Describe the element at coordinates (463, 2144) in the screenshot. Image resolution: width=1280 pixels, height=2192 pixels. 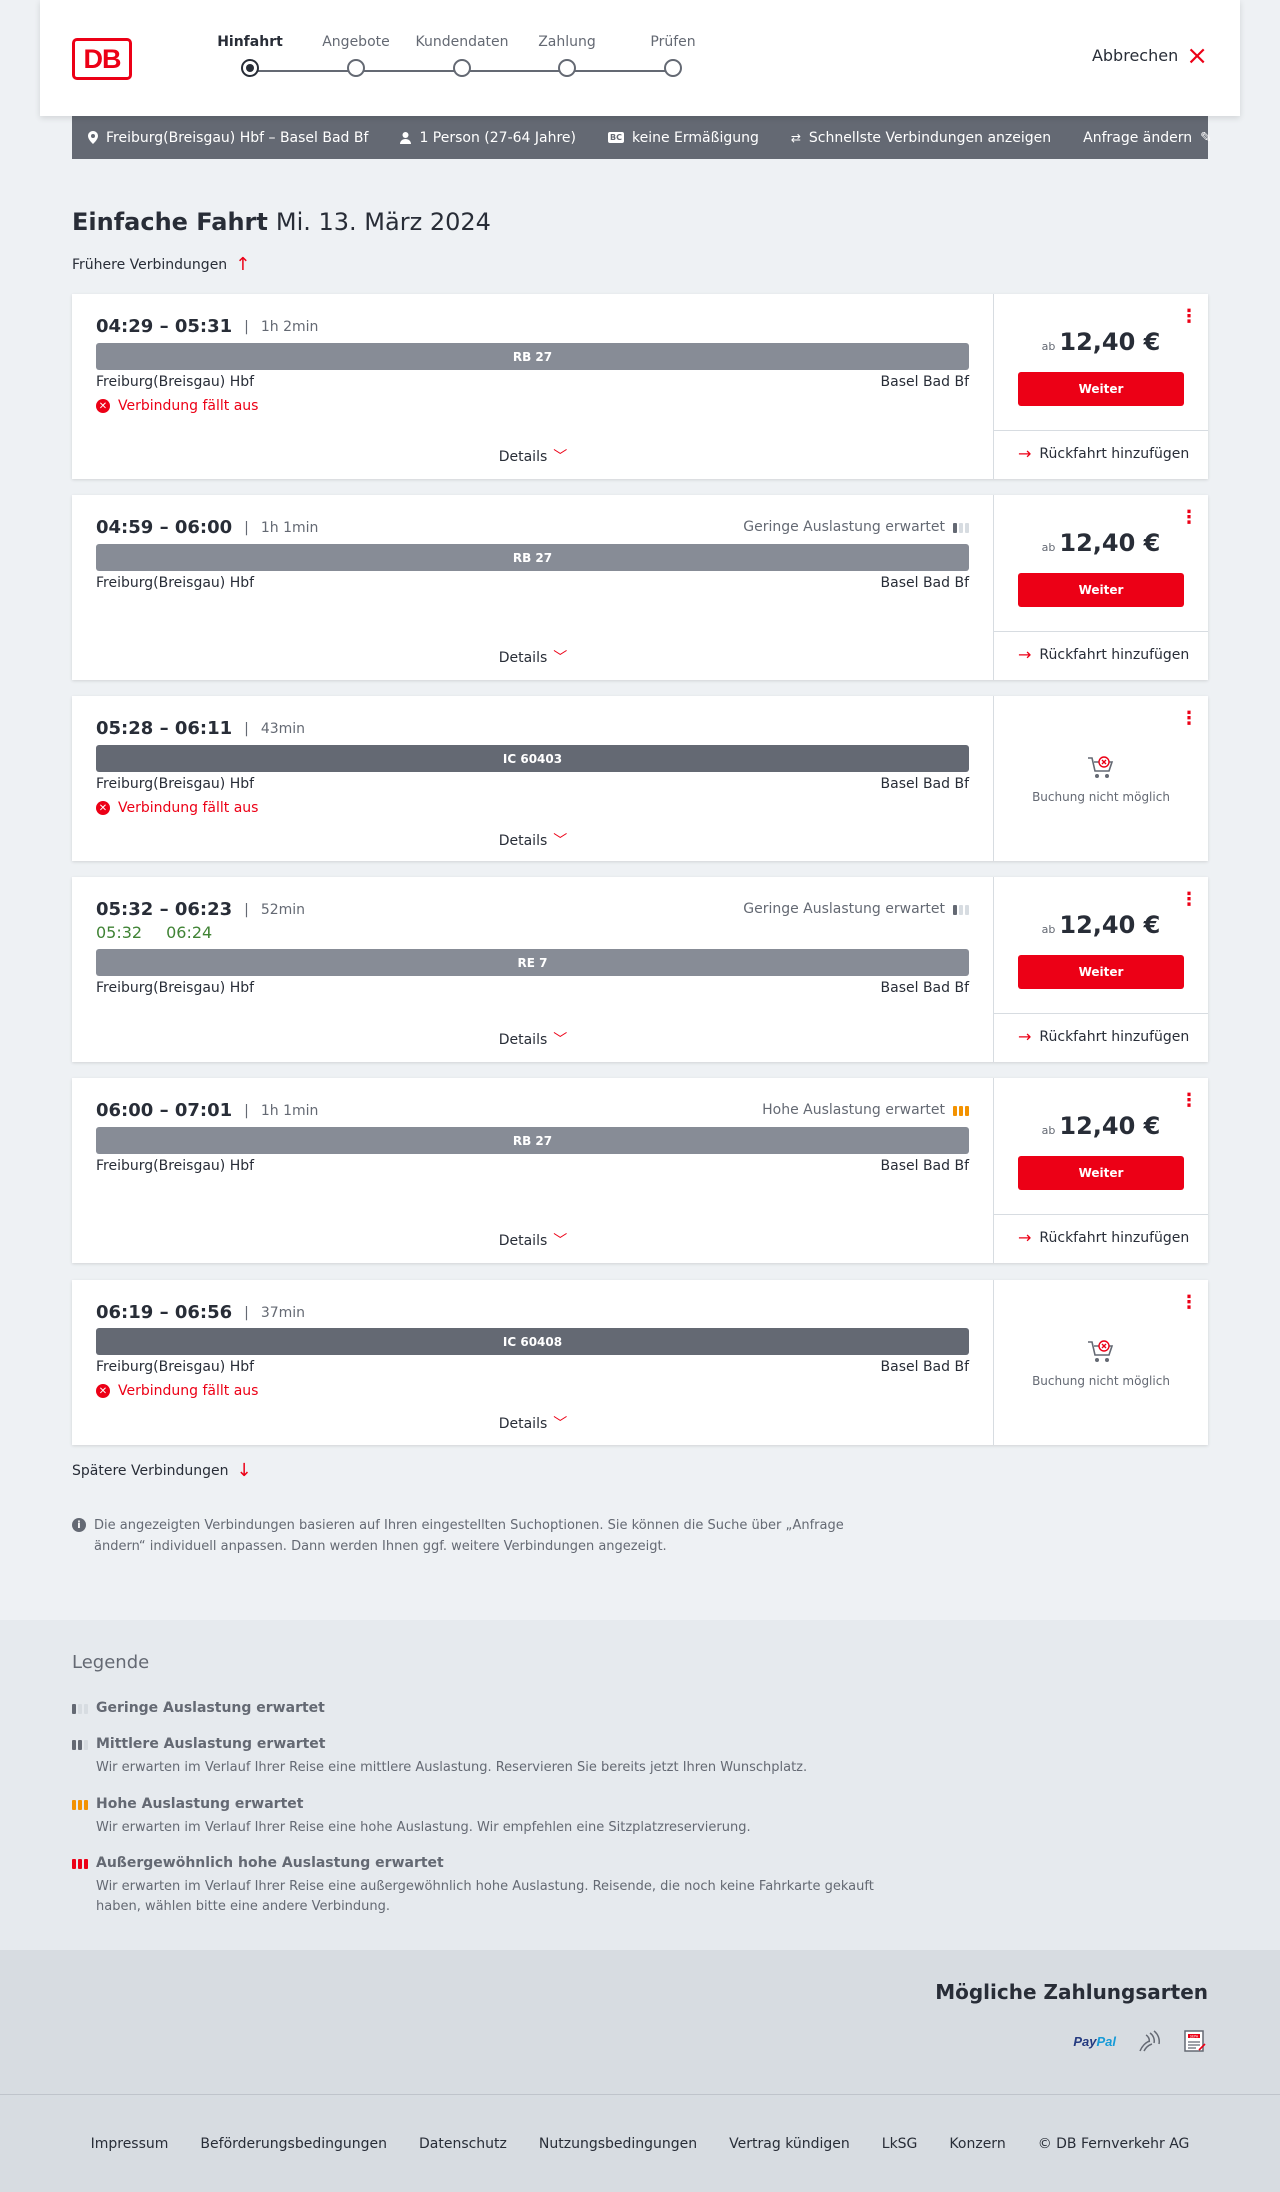
I see `footer-link-datenschutz: Datenschutz` at that location.